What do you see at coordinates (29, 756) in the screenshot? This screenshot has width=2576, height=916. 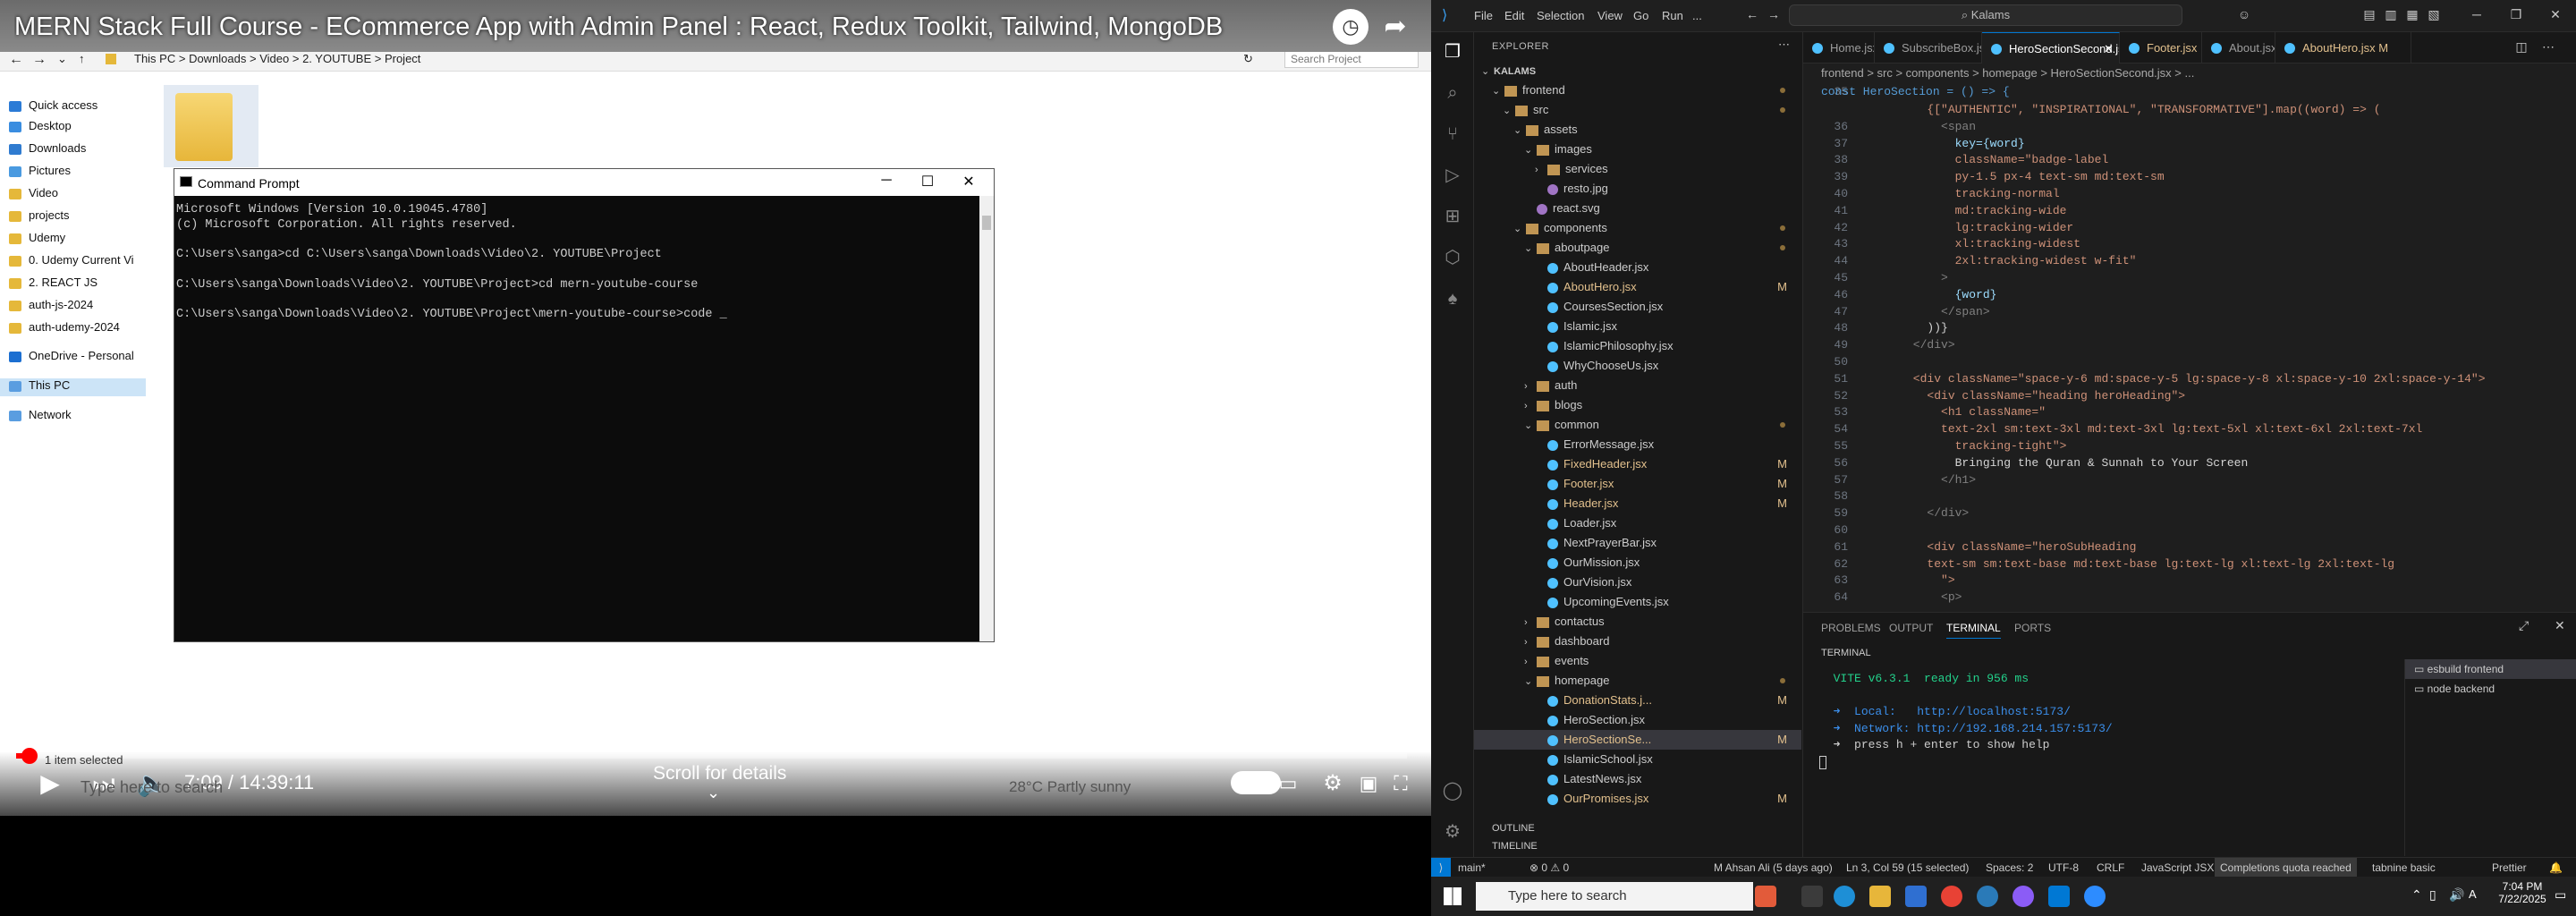 I see `video-scrubber-handle` at bounding box center [29, 756].